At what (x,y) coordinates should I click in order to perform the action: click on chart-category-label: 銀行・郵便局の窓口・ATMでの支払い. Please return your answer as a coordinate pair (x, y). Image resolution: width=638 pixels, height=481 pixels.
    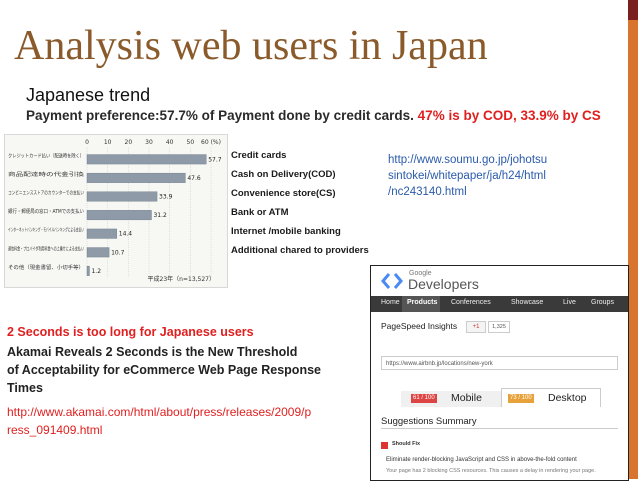
    Looking at the image, I should click on (46, 211).